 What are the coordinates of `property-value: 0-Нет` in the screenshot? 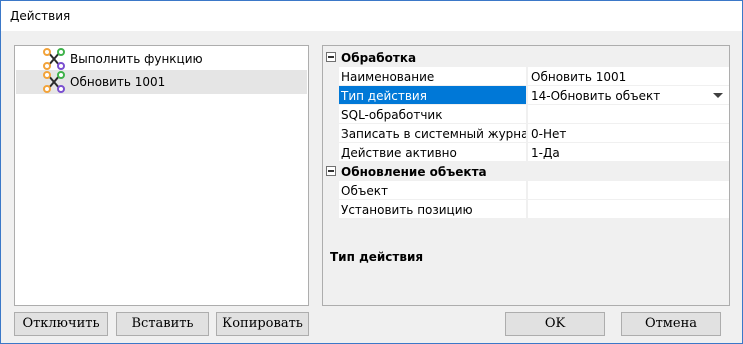 It's located at (628, 133).